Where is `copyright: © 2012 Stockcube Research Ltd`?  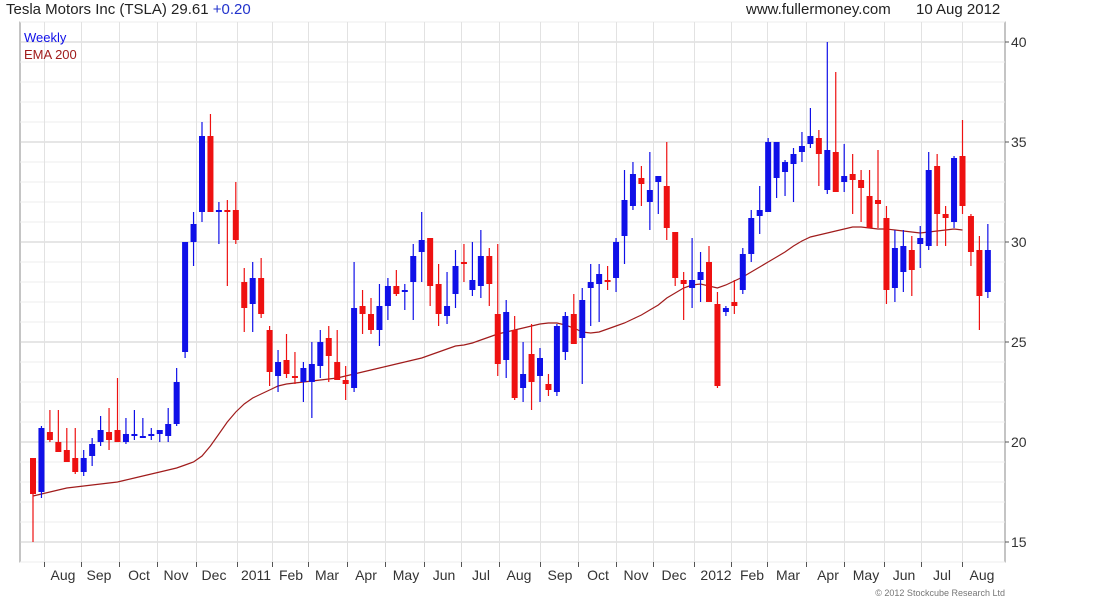 copyright: © 2012 Stockcube Research Ltd is located at coordinates (940, 593).